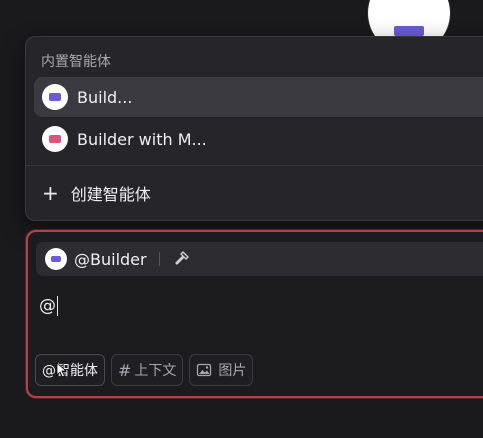 The height and width of the screenshot is (438, 483). I want to click on section-title: 内置智能体, so click(76, 62).